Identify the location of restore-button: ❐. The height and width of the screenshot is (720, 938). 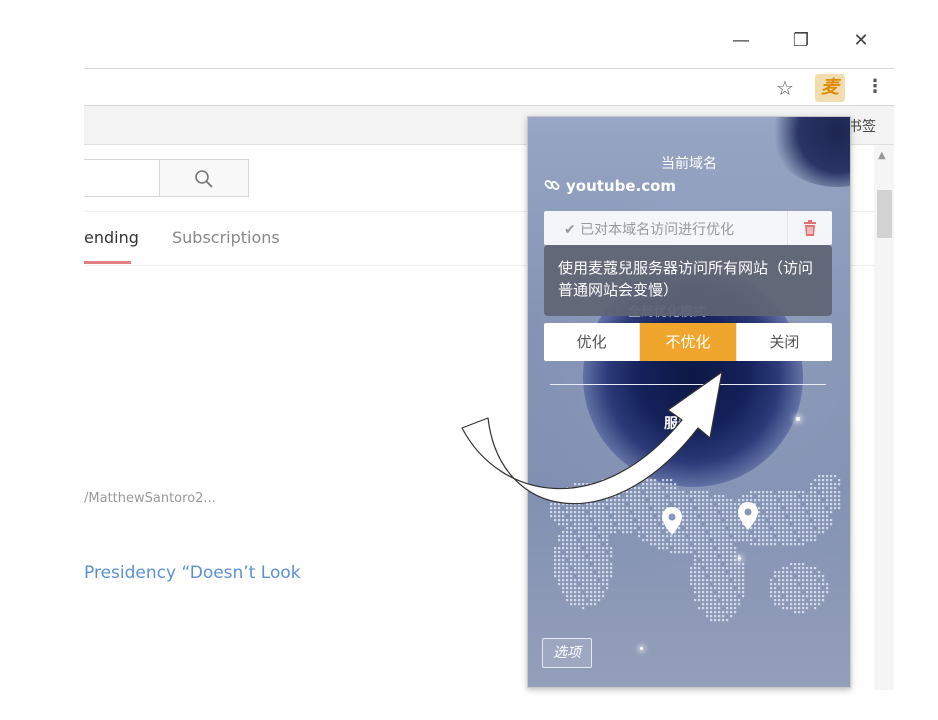
(801, 40).